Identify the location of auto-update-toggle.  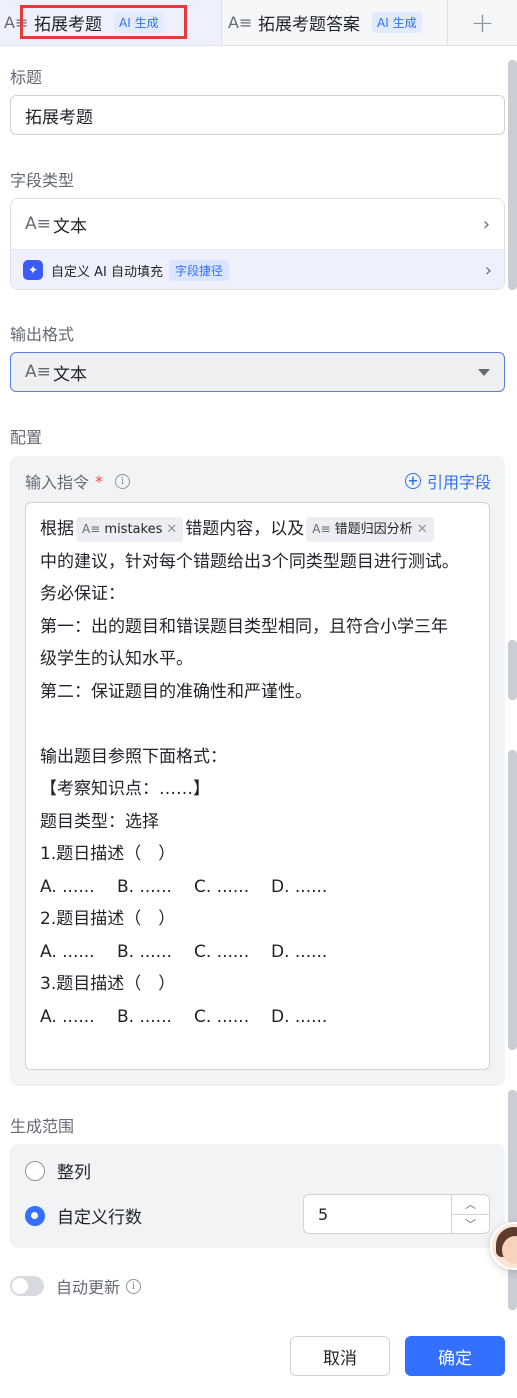
(27, 1286).